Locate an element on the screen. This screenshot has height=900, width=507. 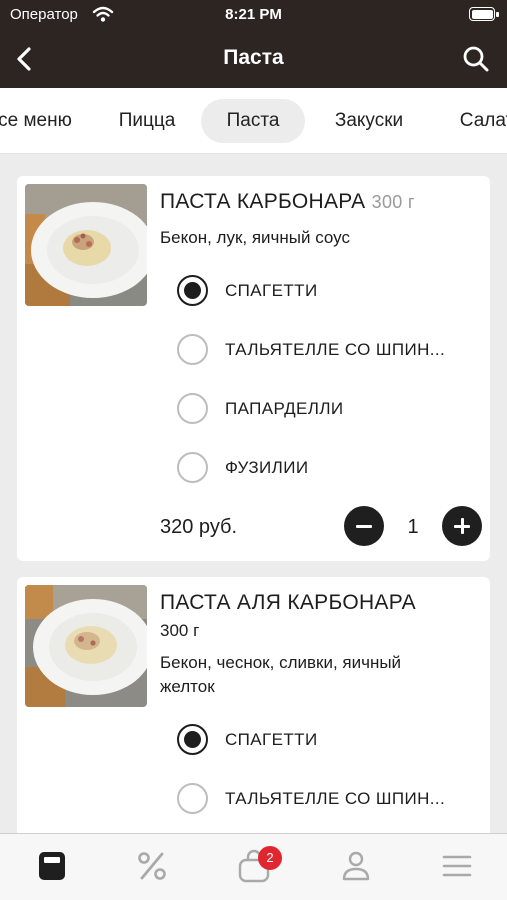
profile-icon is located at coordinates (356, 866).